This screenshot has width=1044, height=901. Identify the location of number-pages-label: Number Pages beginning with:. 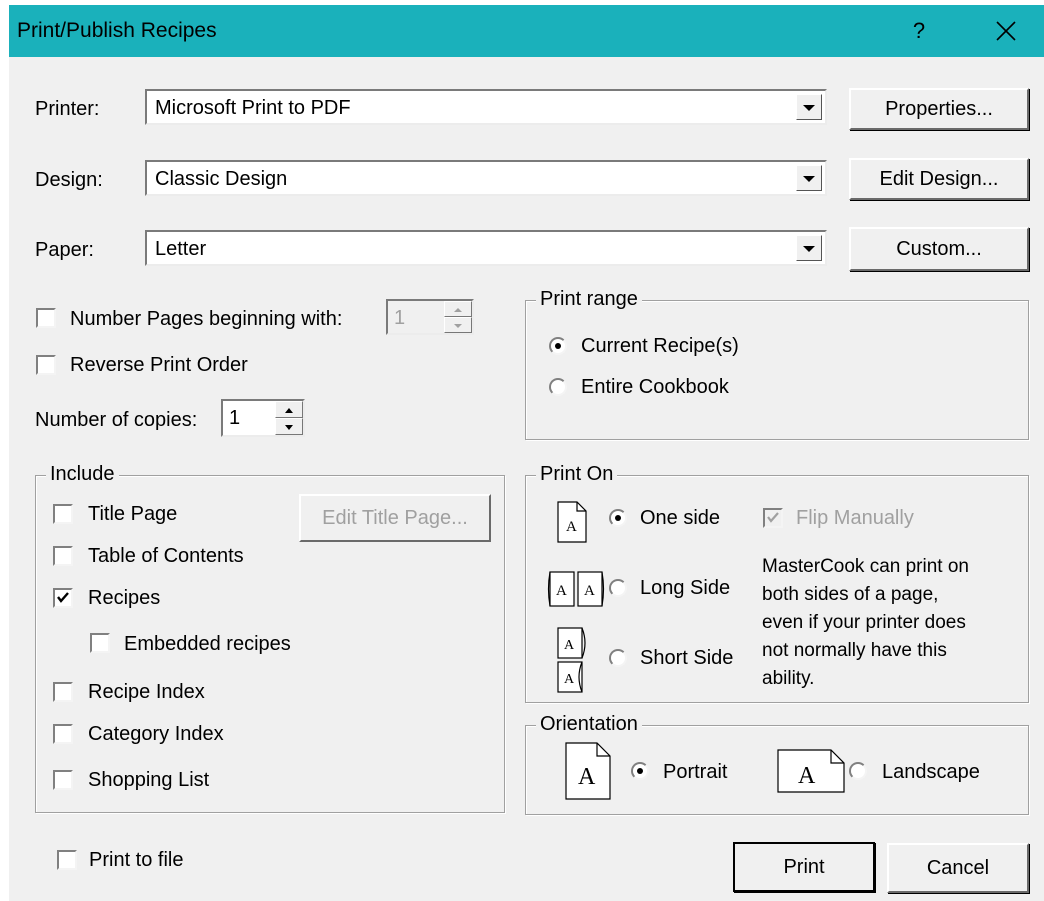
(206, 319).